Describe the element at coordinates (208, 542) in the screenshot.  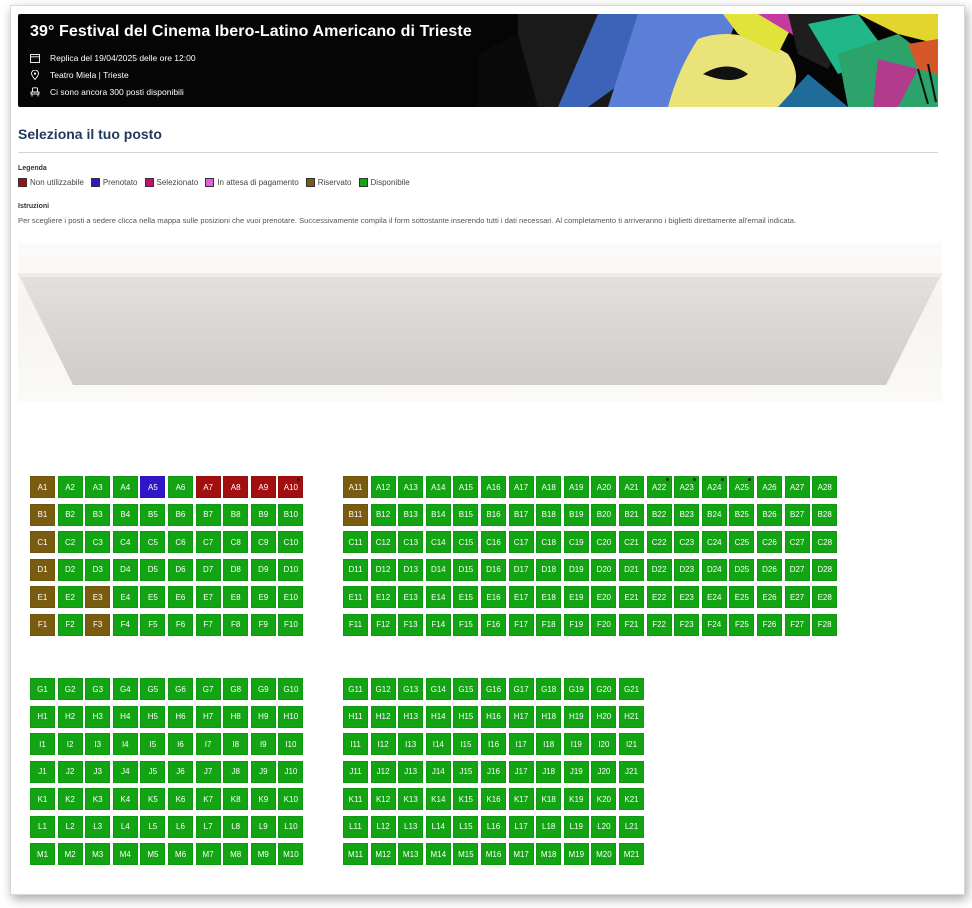
I see `seat-c7: C7` at that location.